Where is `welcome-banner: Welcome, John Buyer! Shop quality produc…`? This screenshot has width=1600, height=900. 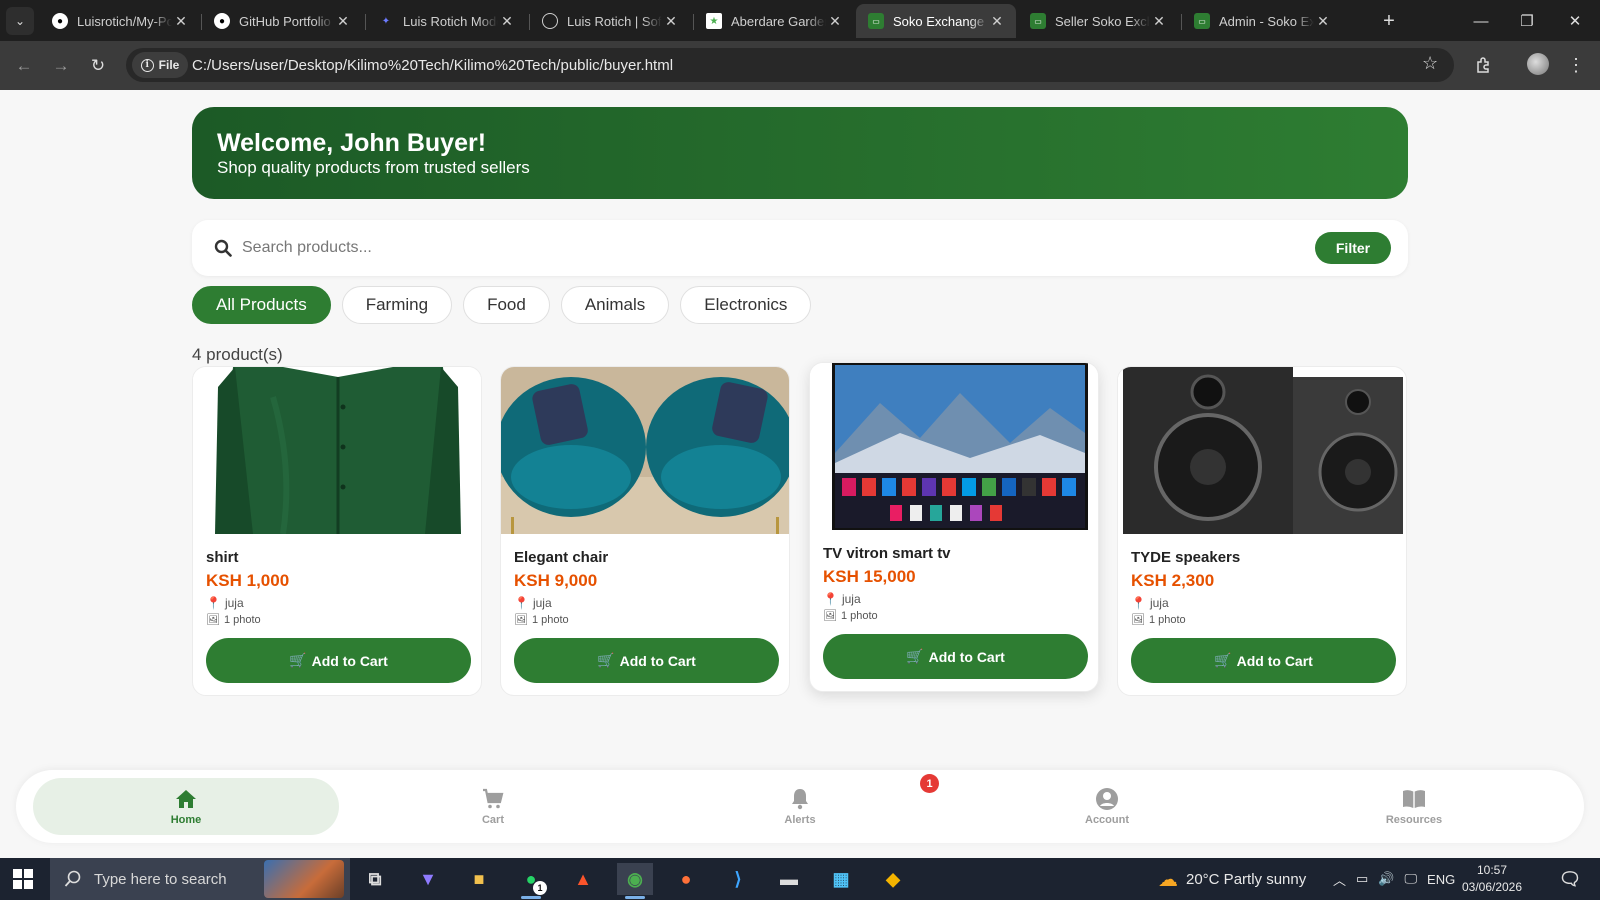 welcome-banner: Welcome, John Buyer! Shop quality produc… is located at coordinates (800, 153).